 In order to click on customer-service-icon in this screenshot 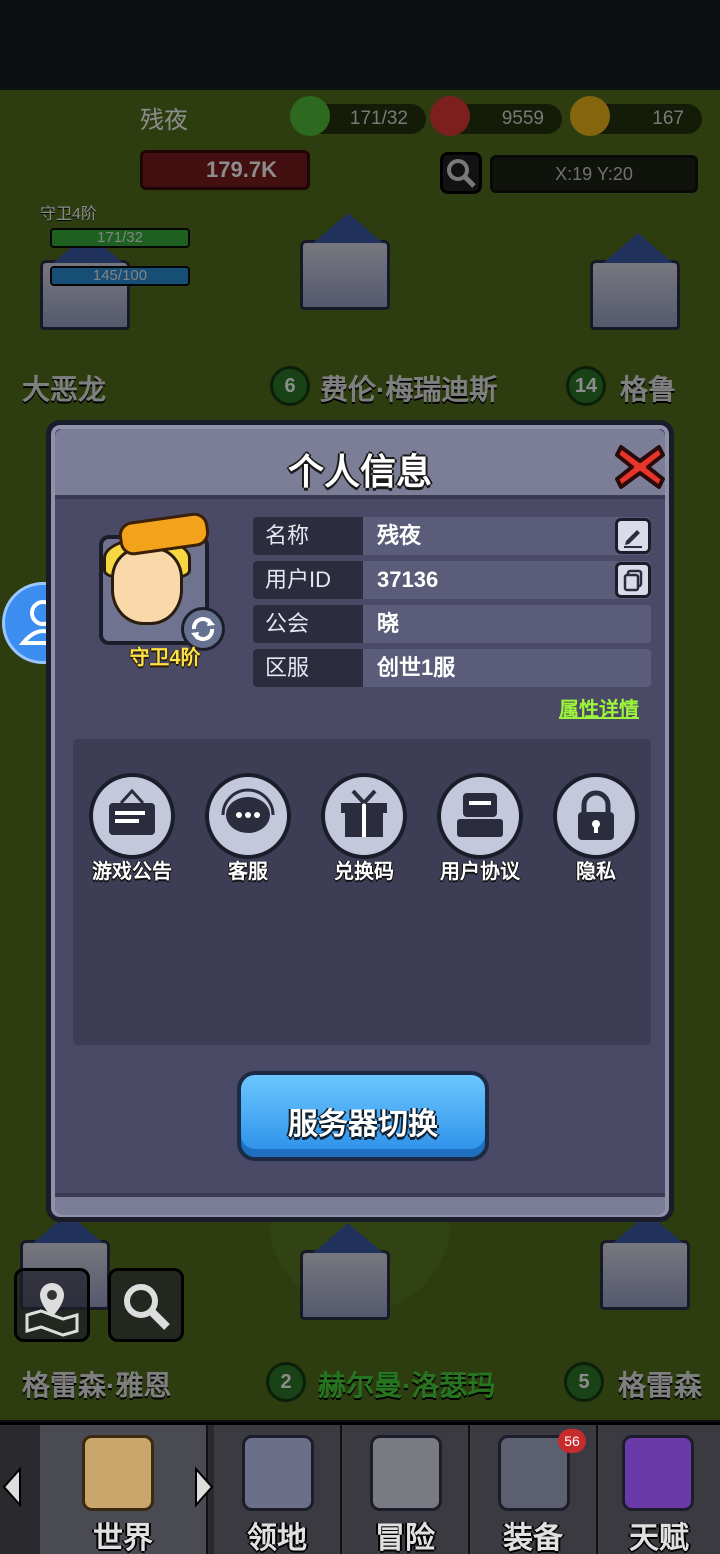, I will do `click(248, 816)`.